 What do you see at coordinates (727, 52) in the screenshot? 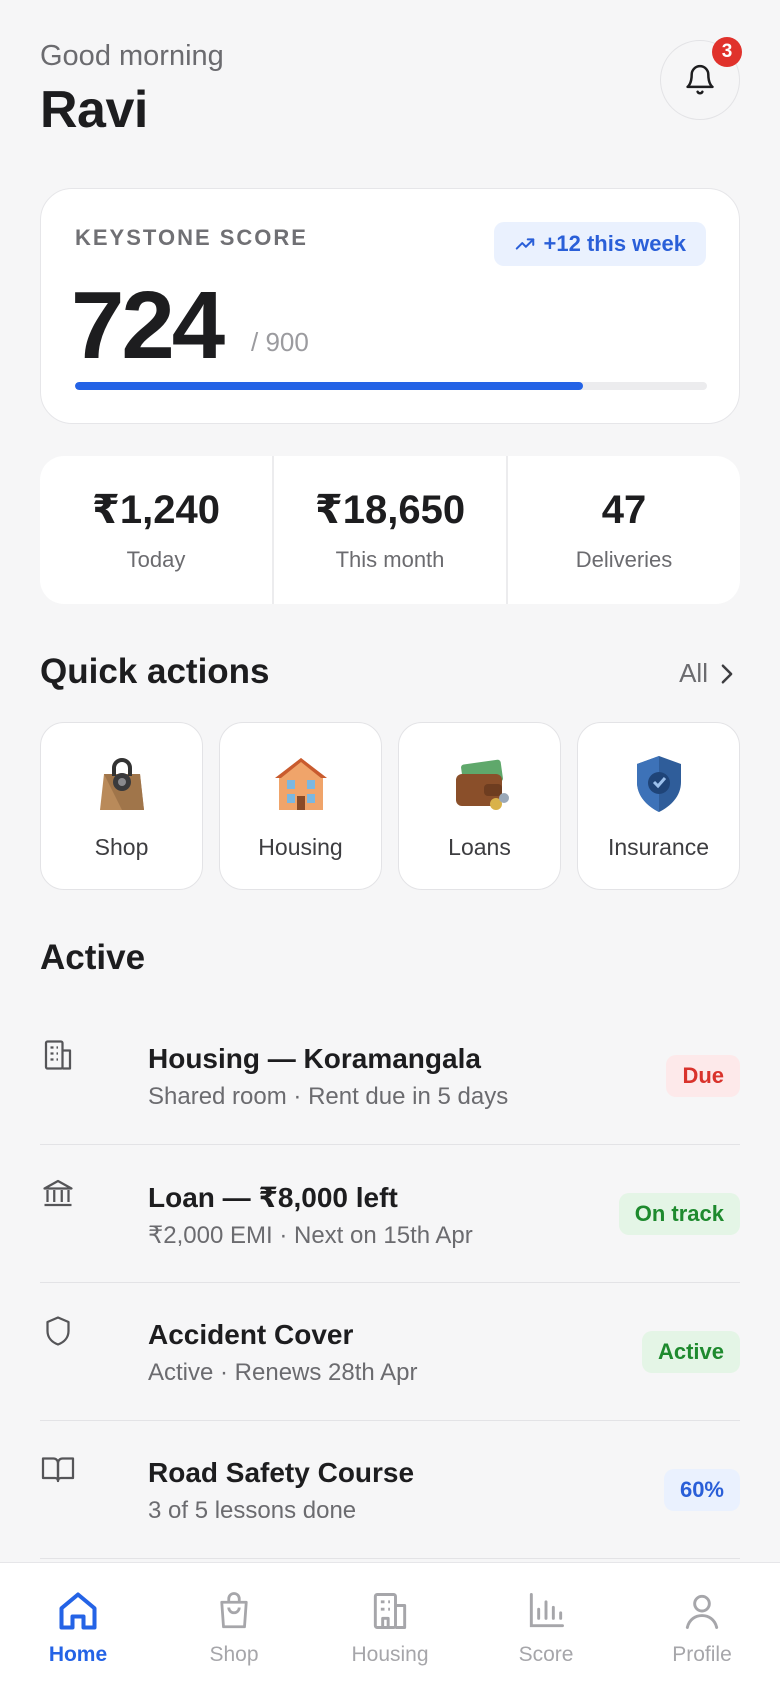
I see `notification-badge: 3` at bounding box center [727, 52].